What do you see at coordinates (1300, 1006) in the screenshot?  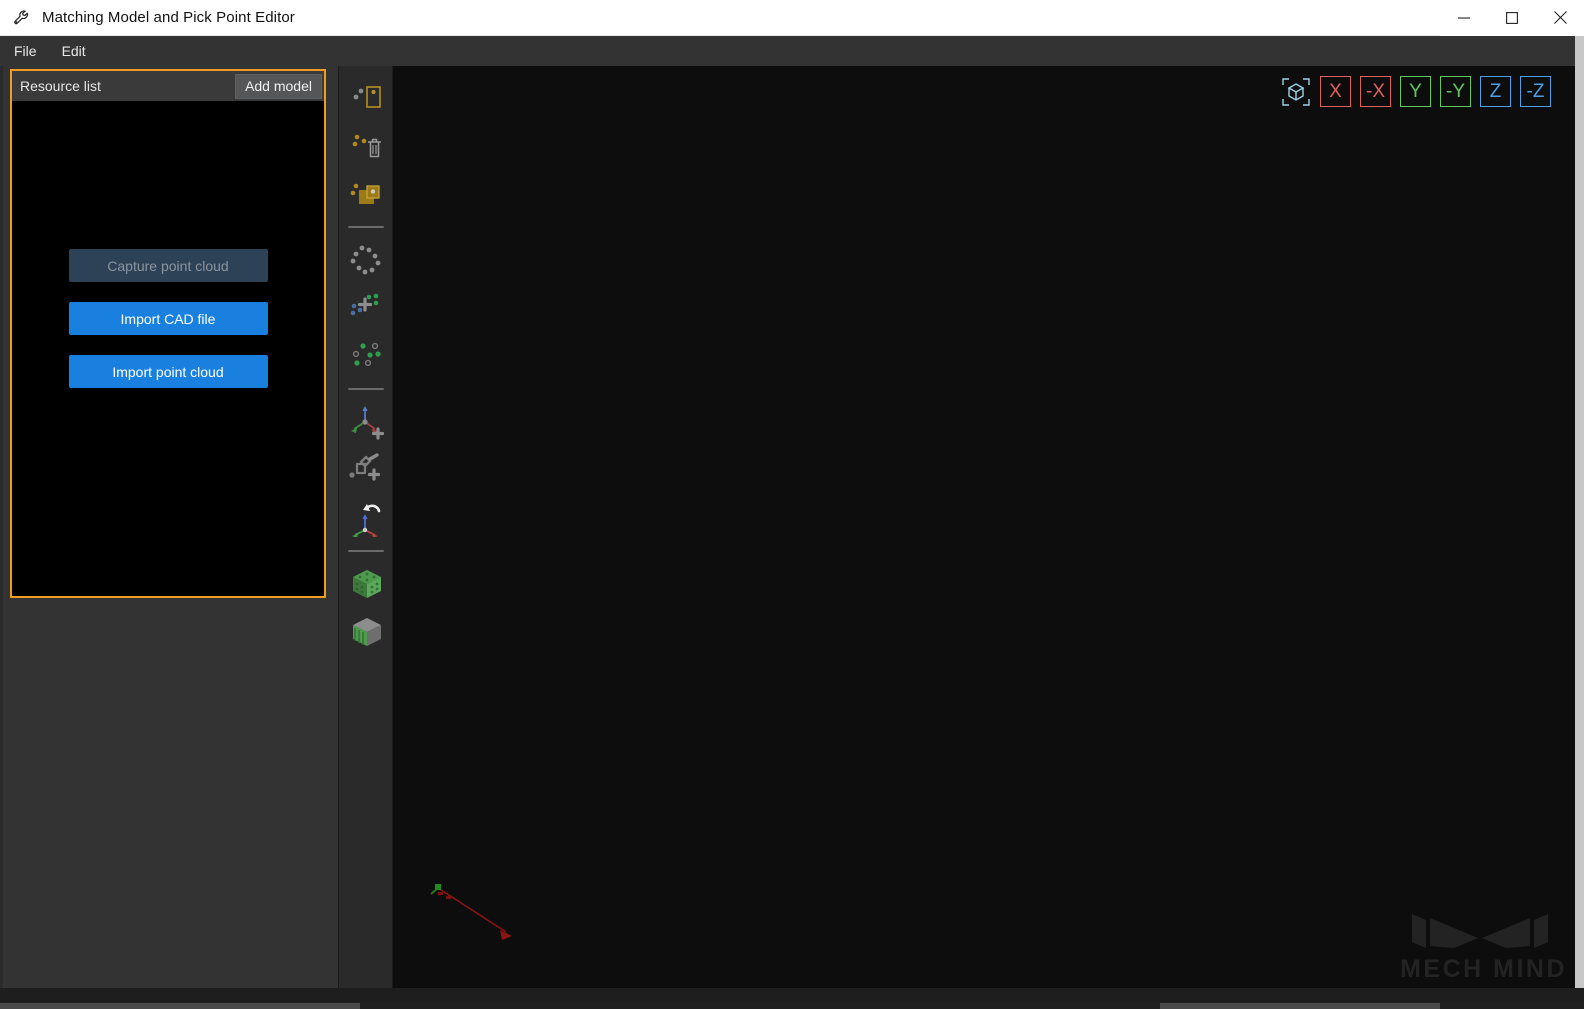 I see `horizontal-scrollbar-thumb-right` at bounding box center [1300, 1006].